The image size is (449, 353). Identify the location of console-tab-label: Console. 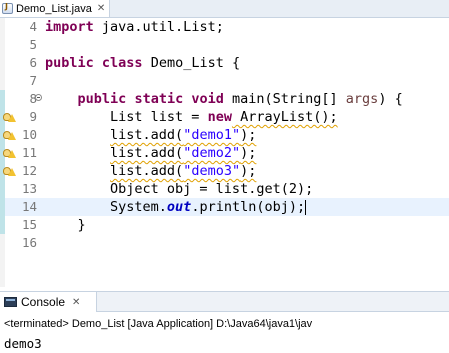
(43, 302).